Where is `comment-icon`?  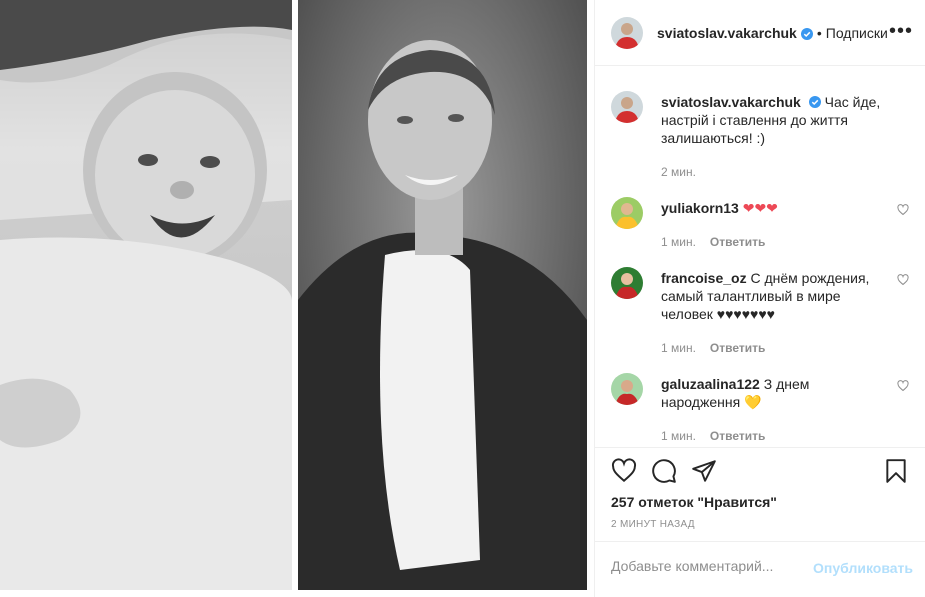
comment-icon is located at coordinates (664, 471).